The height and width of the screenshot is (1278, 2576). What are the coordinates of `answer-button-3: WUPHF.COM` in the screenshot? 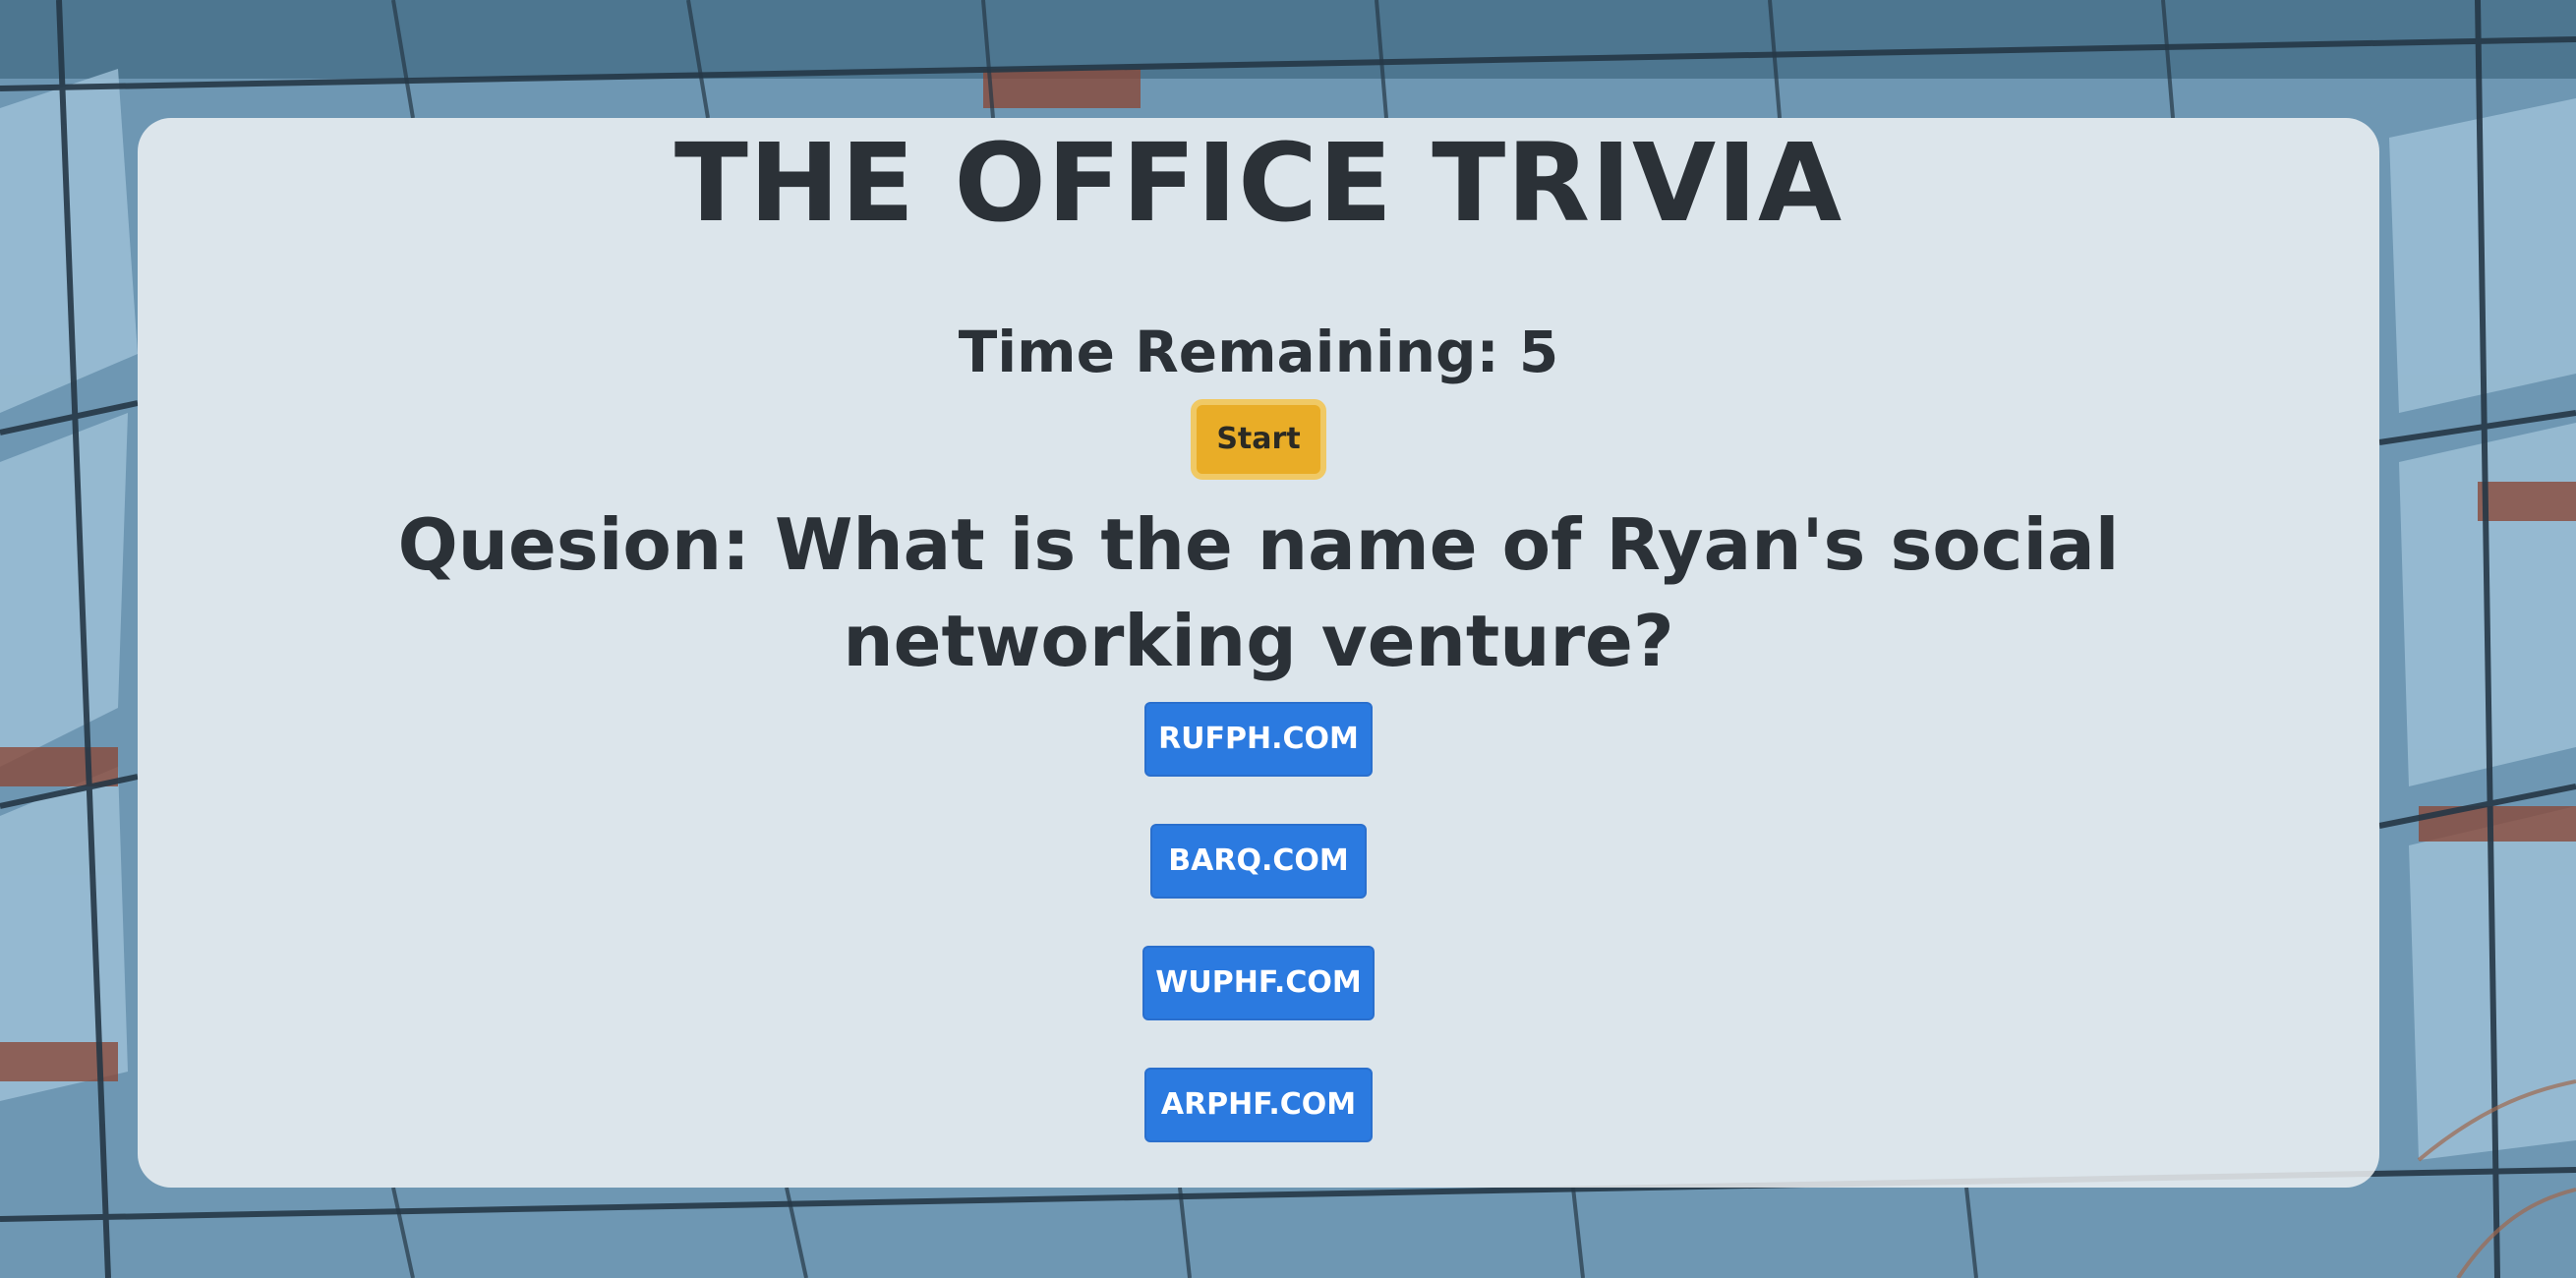 It's located at (1258, 983).